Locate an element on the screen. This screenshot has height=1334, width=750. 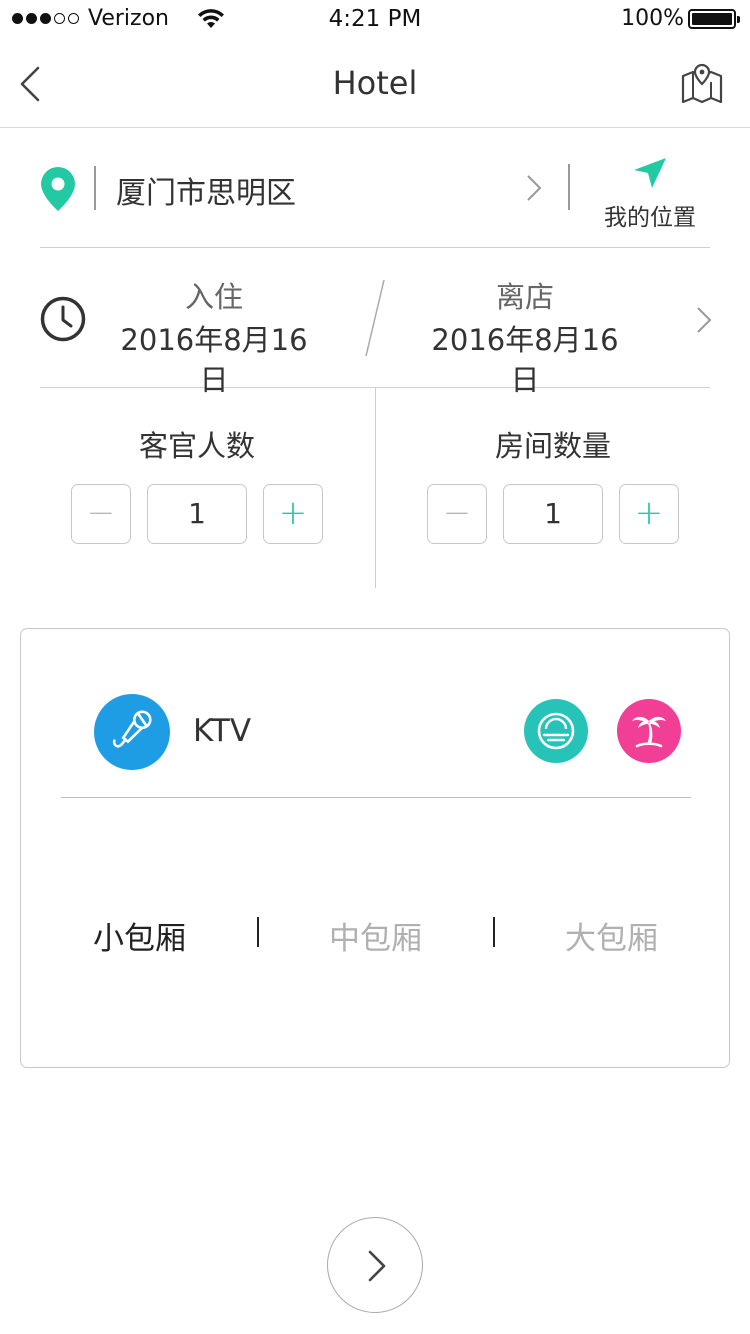
rooms-counter: 房间数量 − 1 + is located at coordinates (553, 485).